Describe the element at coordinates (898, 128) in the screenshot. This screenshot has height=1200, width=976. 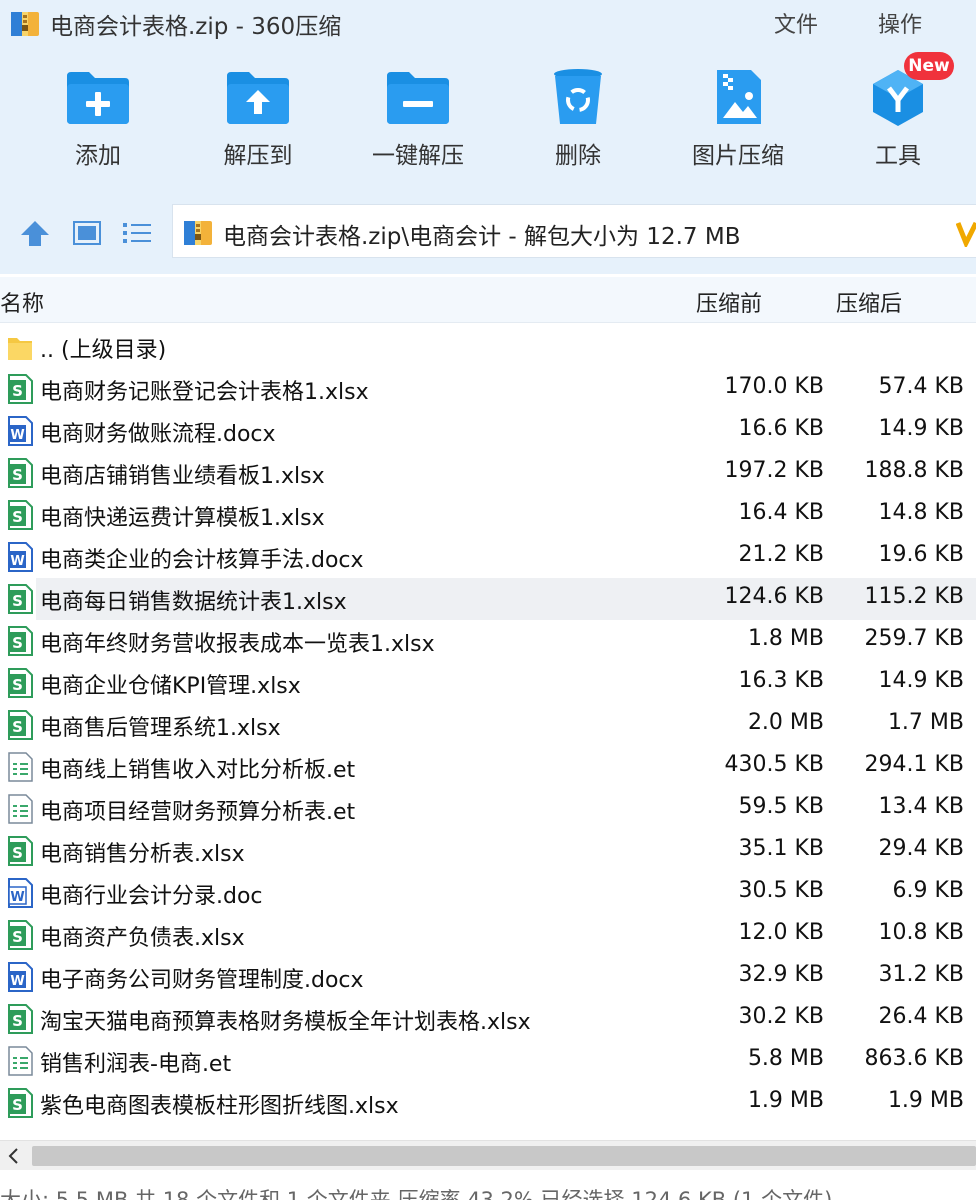
I see `tools-button: 工具` at that location.